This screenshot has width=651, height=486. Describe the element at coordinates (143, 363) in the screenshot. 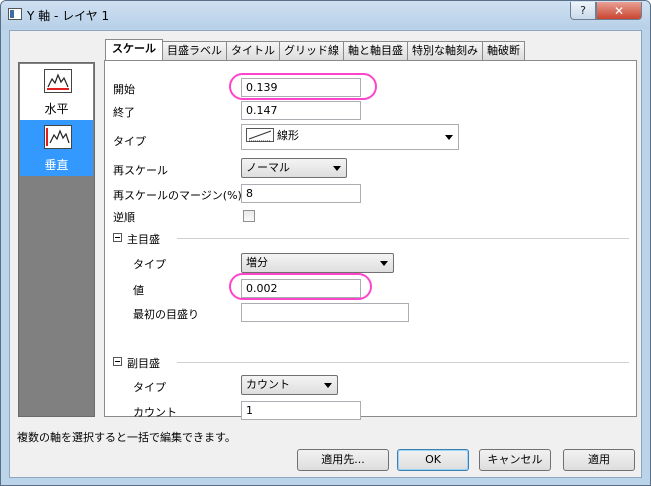

I see `minor-ticks-group-label: 副目盛` at that location.